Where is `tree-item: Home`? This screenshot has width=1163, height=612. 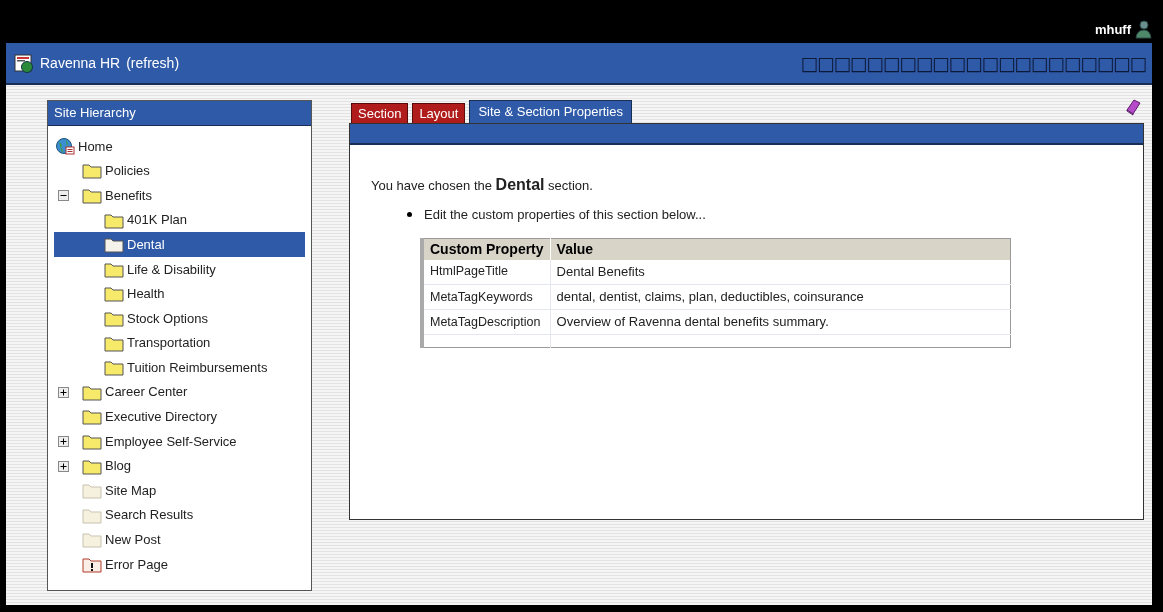
tree-item: Home is located at coordinates (179, 146).